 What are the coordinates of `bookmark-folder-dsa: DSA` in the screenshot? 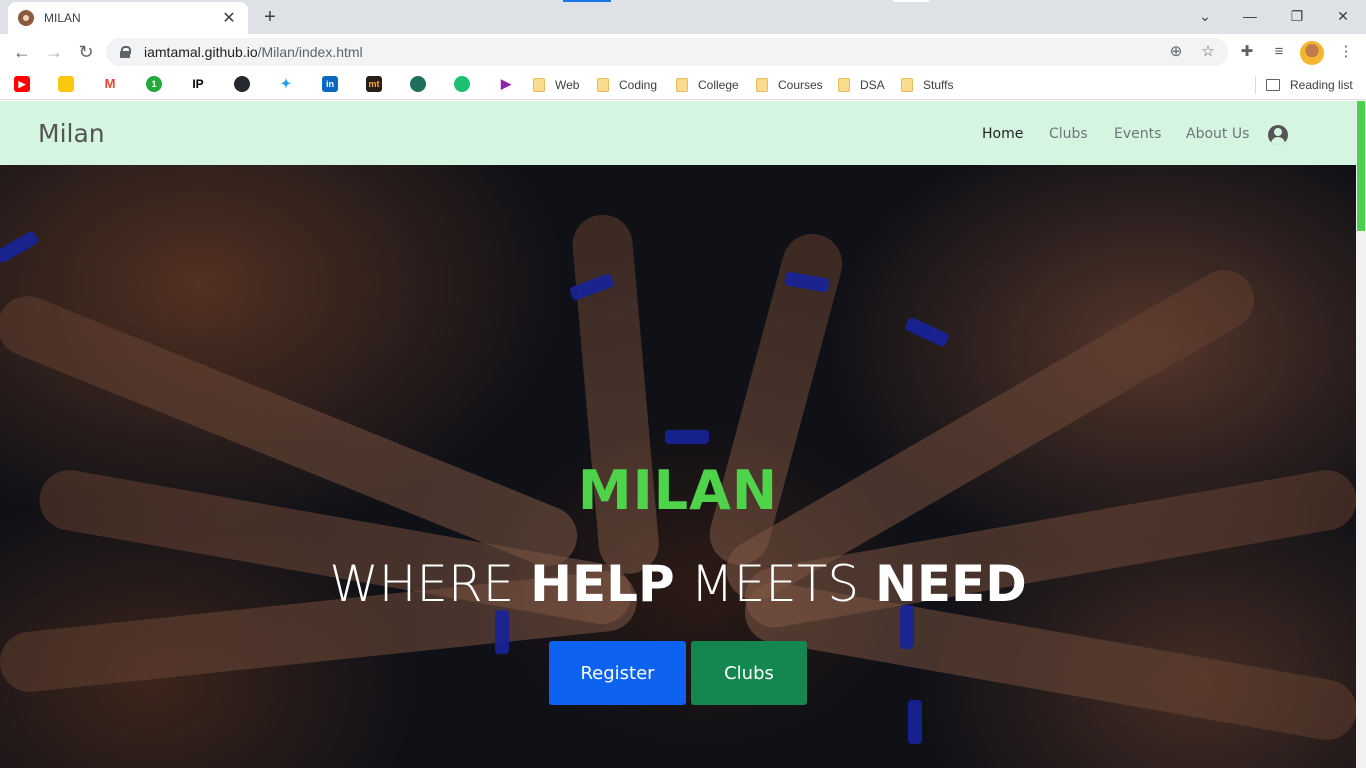 It's located at (861, 85).